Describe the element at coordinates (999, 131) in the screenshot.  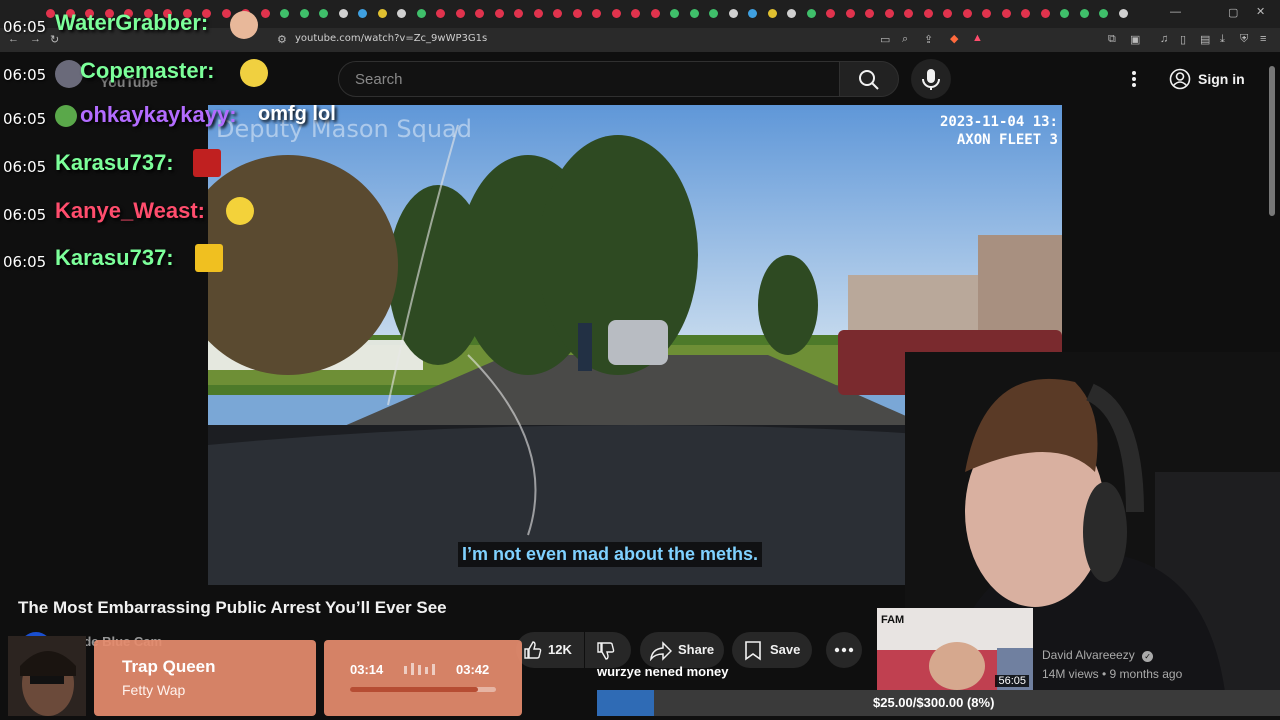
I see `video-overlay-timestamp: 2023-11-04 13: AXON FLEET 3` at that location.